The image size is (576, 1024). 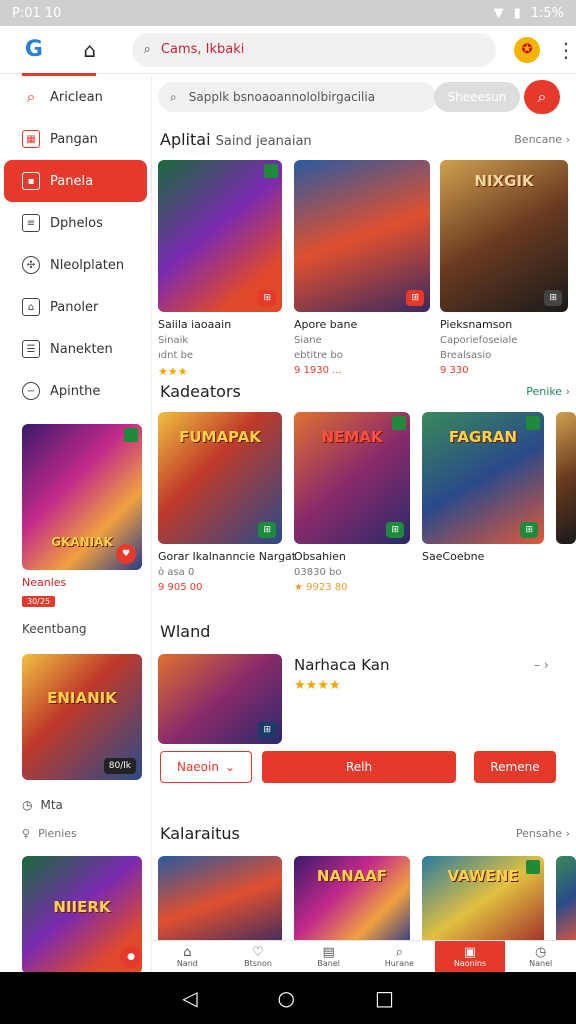 I want to click on more-menu-icon: ⋮, so click(x=566, y=50).